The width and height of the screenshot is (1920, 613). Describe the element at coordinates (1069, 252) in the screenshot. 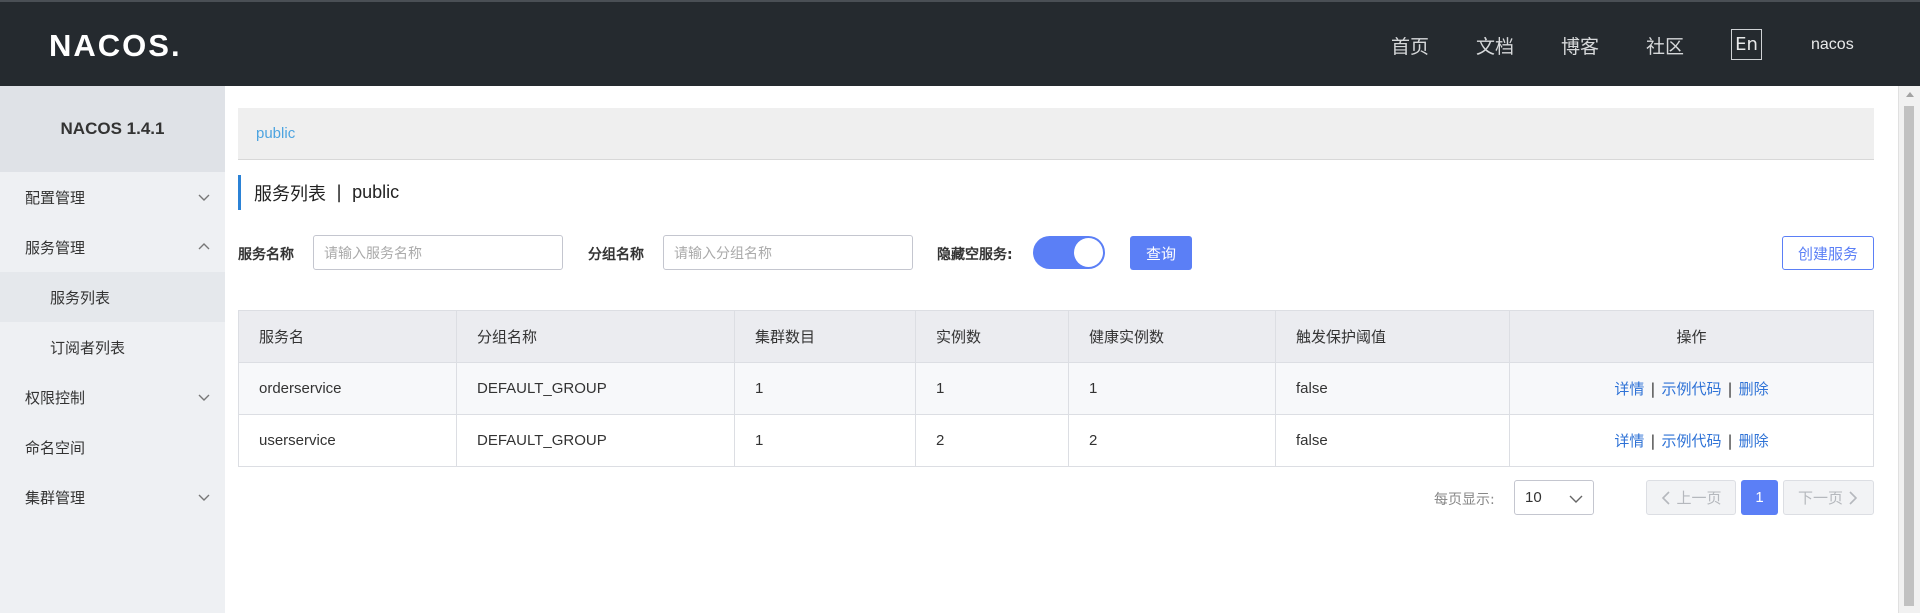

I see `hide-empty-service-toggle` at that location.